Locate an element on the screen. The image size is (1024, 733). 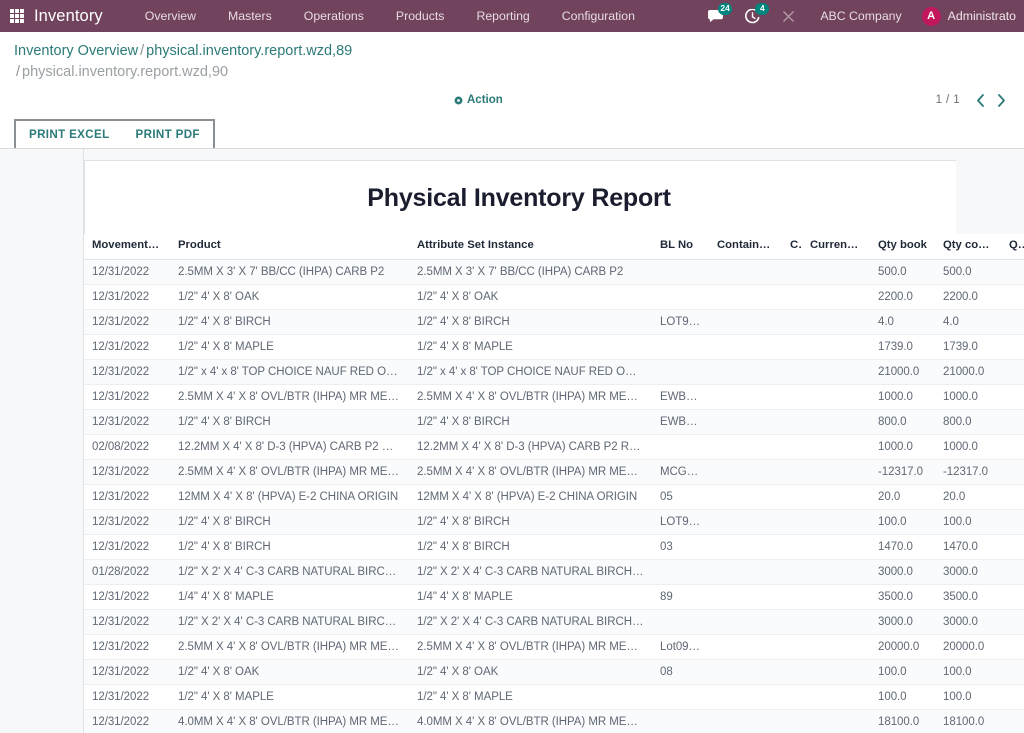
menu-item-masters: Masters is located at coordinates (250, 16).